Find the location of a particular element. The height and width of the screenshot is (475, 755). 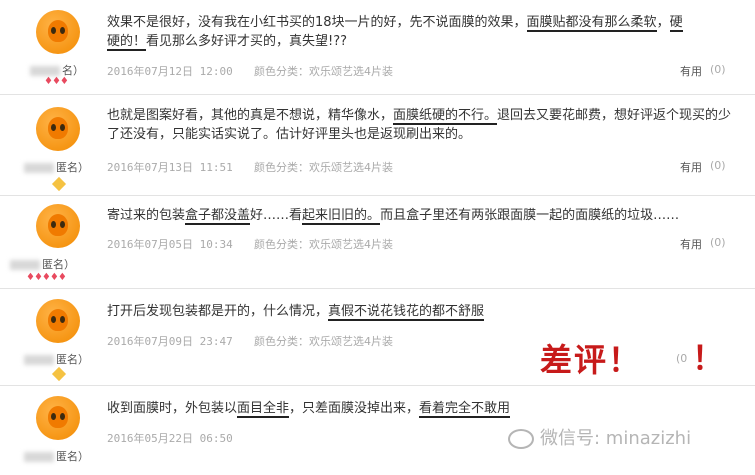

review-text: 打开后发现包装都是开的，什么情况，真假不说花钱花的都不舒服 is located at coordinates (296, 312).